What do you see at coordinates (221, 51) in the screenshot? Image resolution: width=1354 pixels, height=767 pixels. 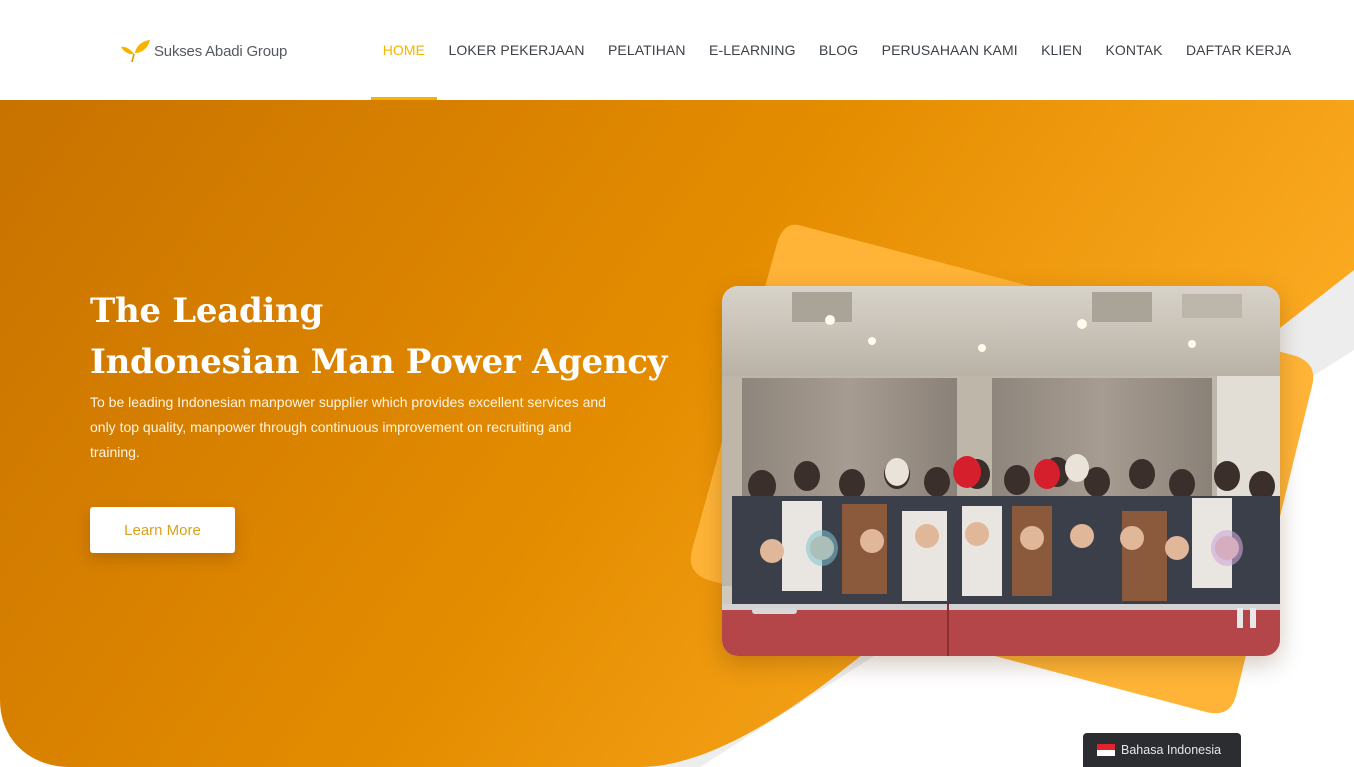 I see `brand-name: Sukses Abadi Group` at bounding box center [221, 51].